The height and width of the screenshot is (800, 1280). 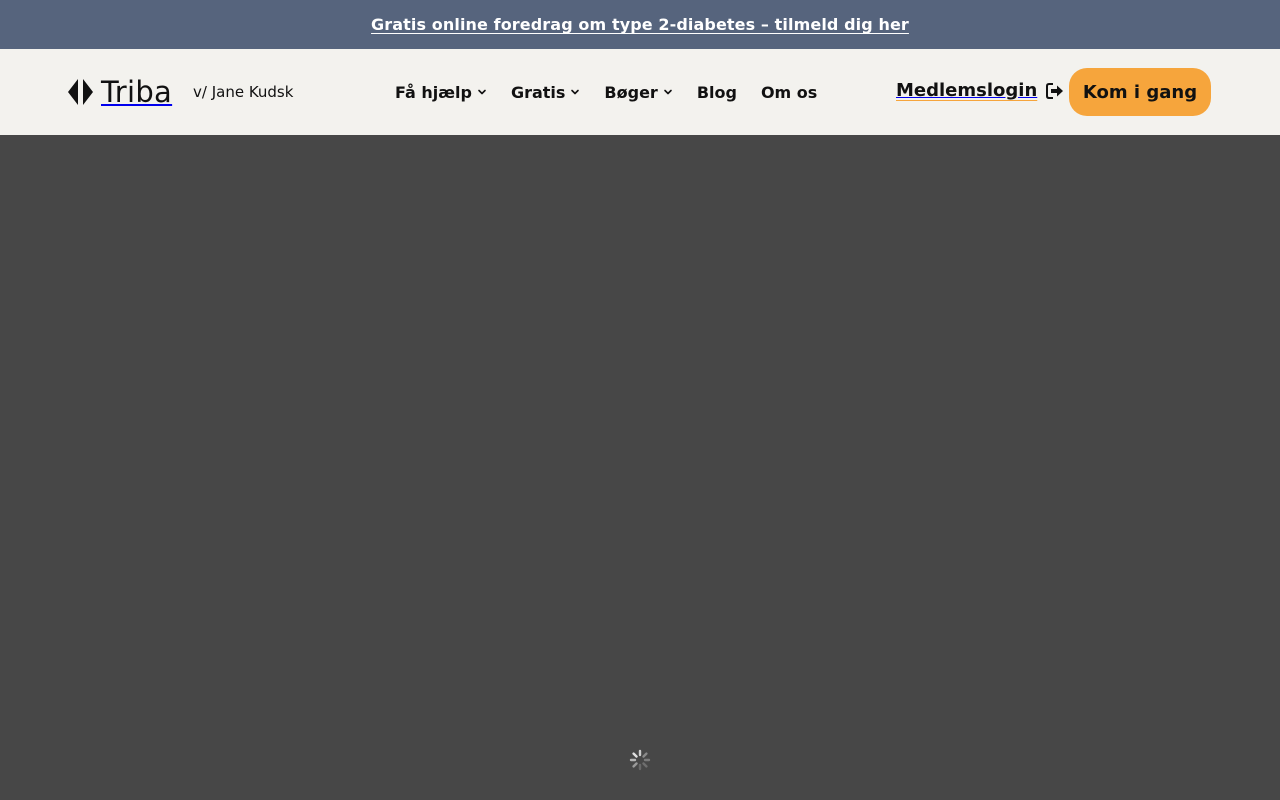 I want to click on triba-logo-icon, so click(x=80, y=92).